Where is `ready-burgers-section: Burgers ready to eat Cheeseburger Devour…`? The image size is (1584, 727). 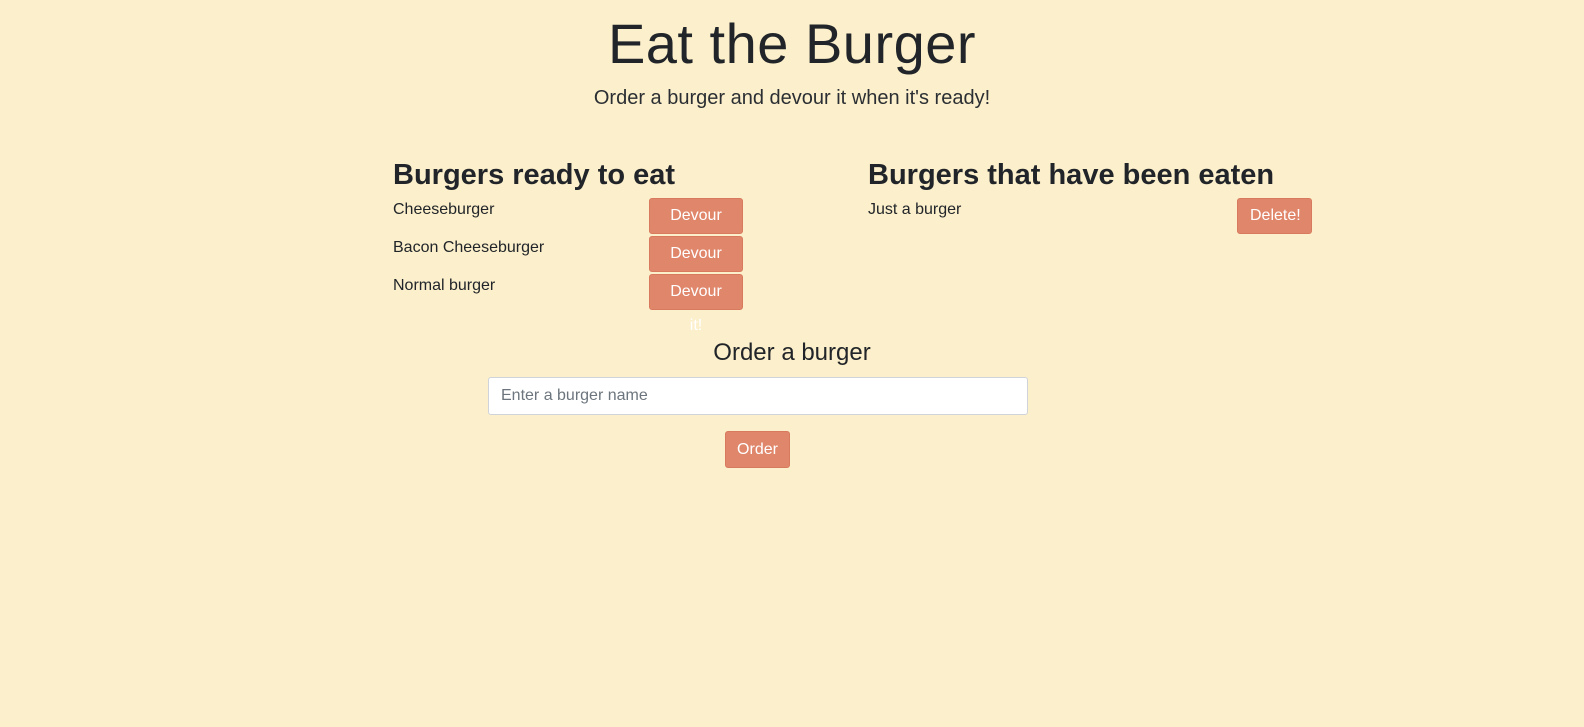
ready-burgers-section: Burgers ready to eat Cheeseburger Devour… is located at coordinates (568, 245).